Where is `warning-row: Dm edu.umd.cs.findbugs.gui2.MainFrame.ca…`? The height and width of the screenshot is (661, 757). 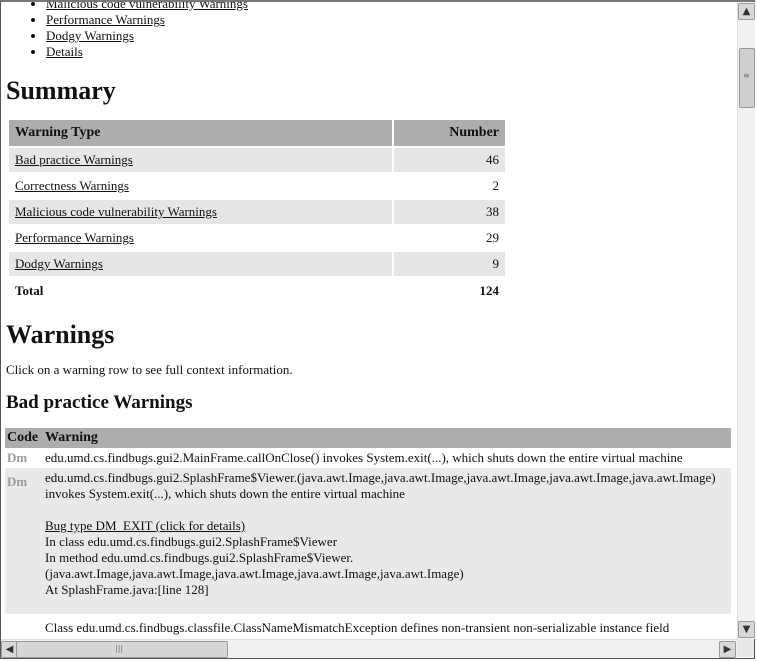 warning-row: Dm edu.umd.cs.findbugs.gui2.MainFrame.ca… is located at coordinates (368, 458).